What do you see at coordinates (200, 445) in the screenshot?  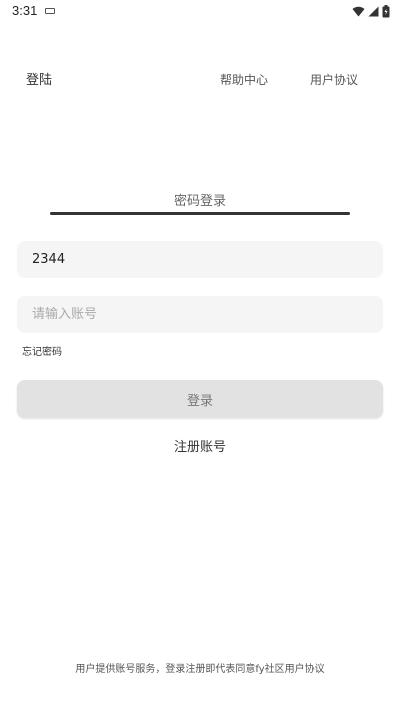 I see `register-link: 注册账号` at bounding box center [200, 445].